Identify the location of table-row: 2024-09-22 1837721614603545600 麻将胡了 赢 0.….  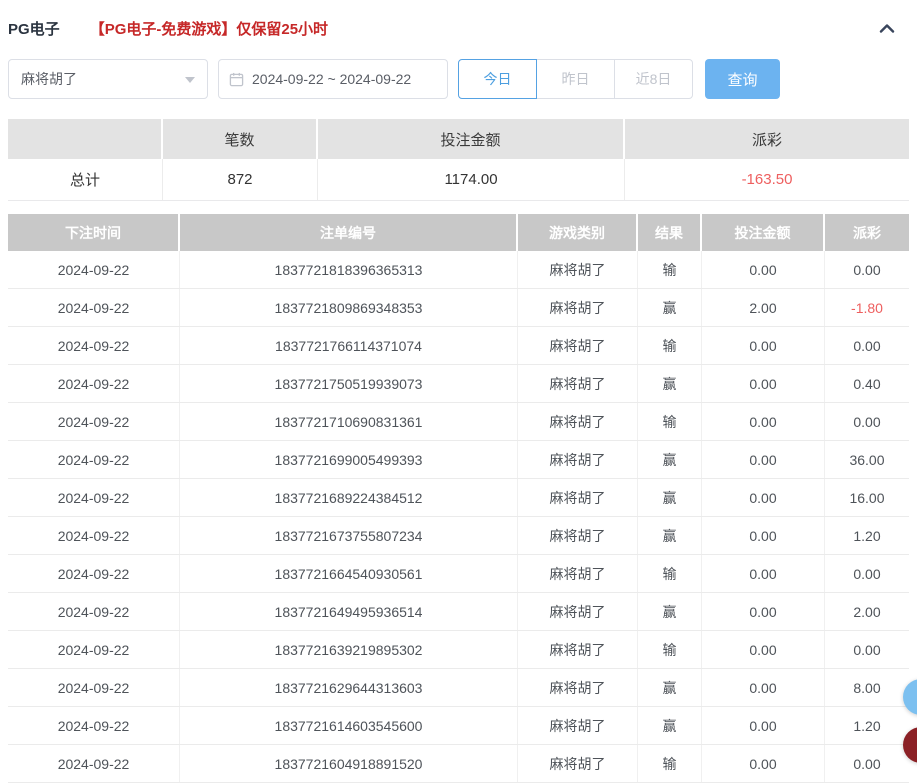
(458, 726).